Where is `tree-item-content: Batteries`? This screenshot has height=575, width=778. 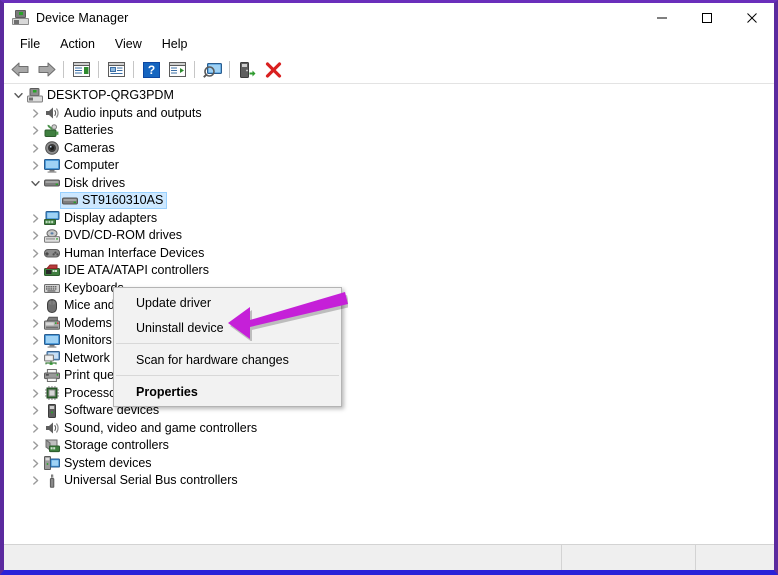
tree-item-content: Batteries is located at coordinates (79, 130).